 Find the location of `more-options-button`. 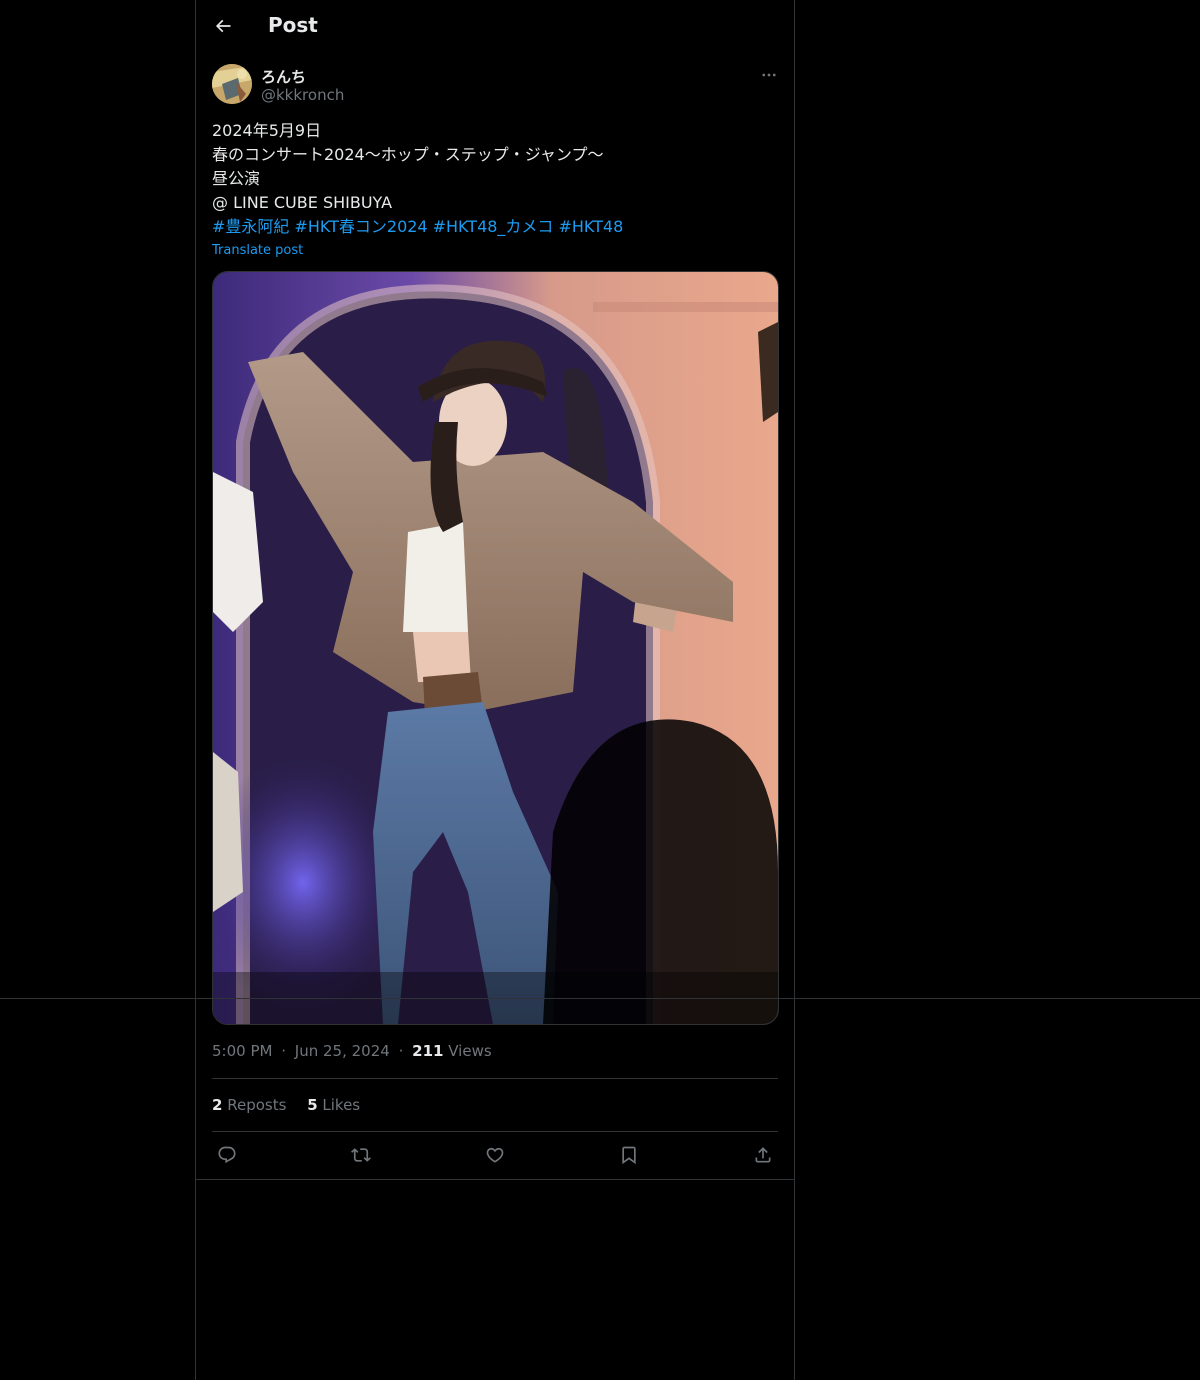

more-options-button is located at coordinates (769, 75).